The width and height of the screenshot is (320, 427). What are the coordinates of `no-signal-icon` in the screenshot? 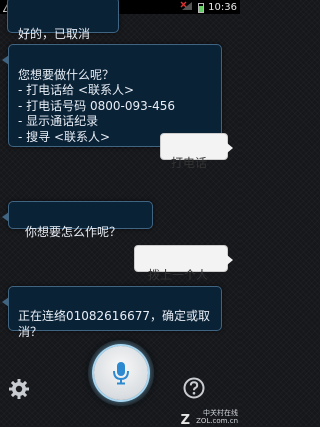 It's located at (187, 7).